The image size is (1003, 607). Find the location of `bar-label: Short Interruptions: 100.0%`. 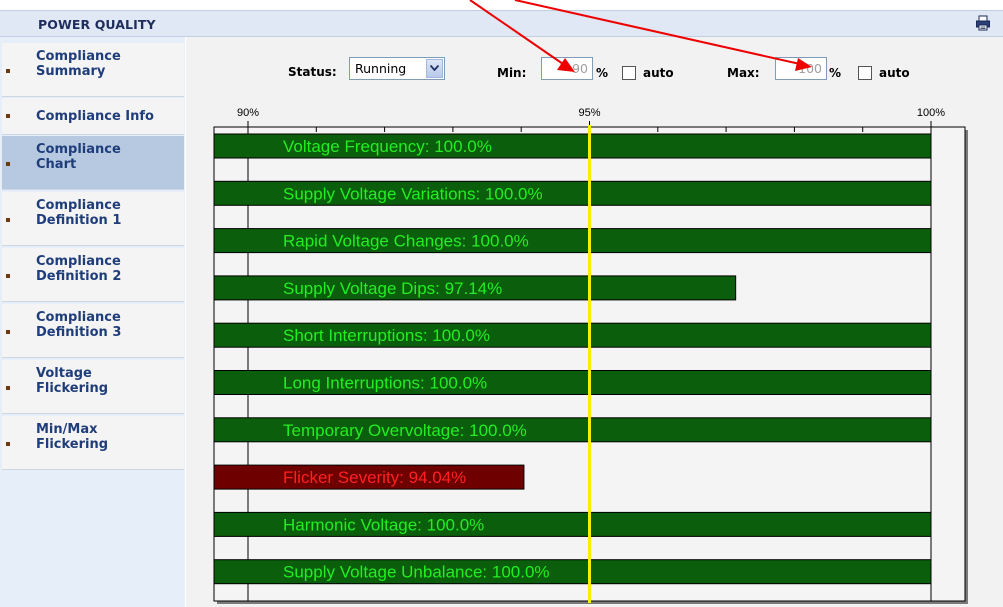

bar-label: Short Interruptions: 100.0% is located at coordinates (386, 335).